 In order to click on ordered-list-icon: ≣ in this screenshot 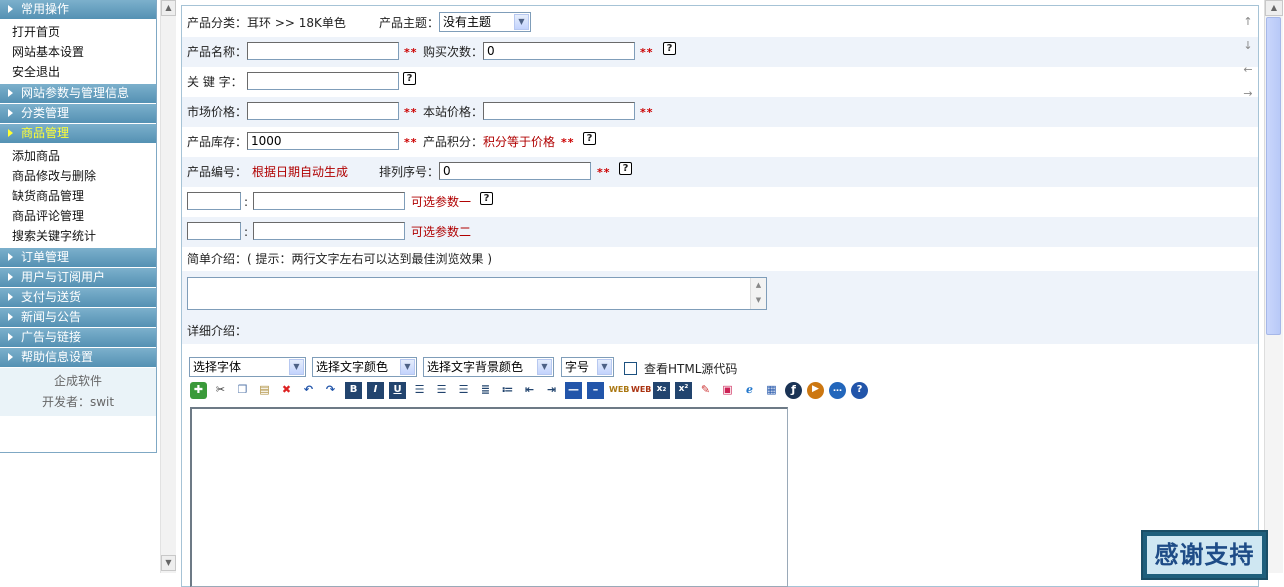, I will do `click(485, 390)`.